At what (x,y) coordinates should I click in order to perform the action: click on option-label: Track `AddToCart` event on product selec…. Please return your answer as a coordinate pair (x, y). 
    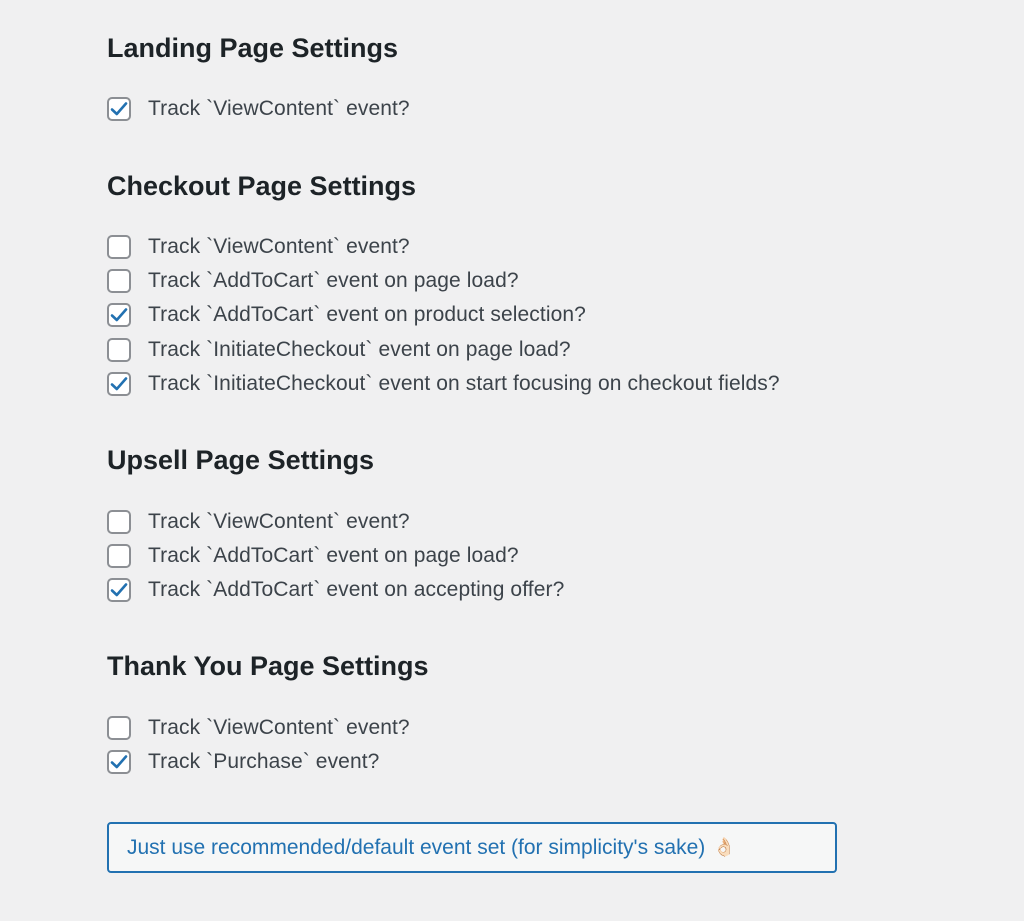
    Looking at the image, I should click on (367, 314).